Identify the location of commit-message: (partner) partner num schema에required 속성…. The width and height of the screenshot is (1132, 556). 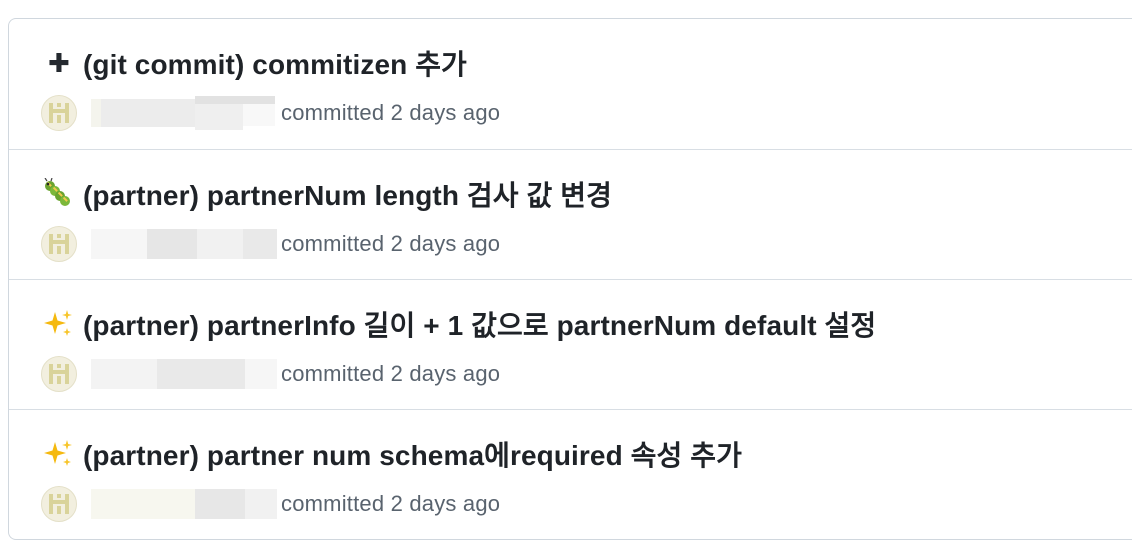
(412, 454).